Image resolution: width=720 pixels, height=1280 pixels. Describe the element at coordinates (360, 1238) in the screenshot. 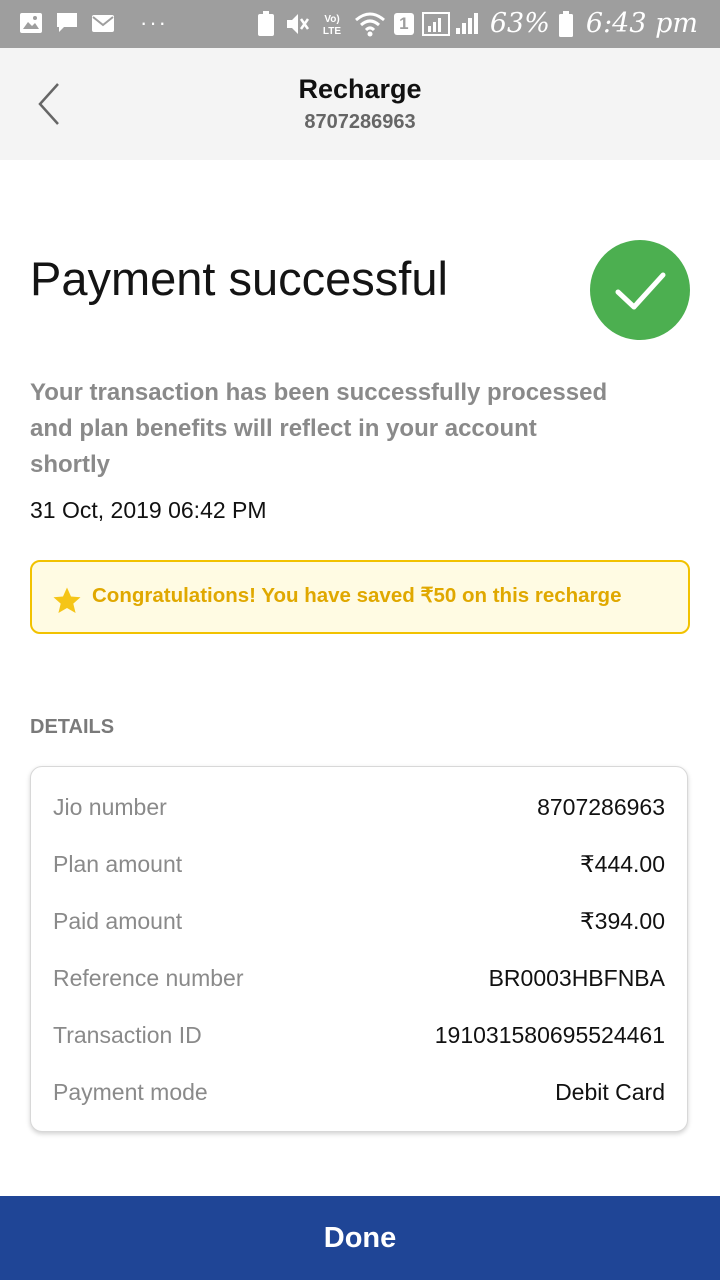

I see `done-button: Done` at that location.